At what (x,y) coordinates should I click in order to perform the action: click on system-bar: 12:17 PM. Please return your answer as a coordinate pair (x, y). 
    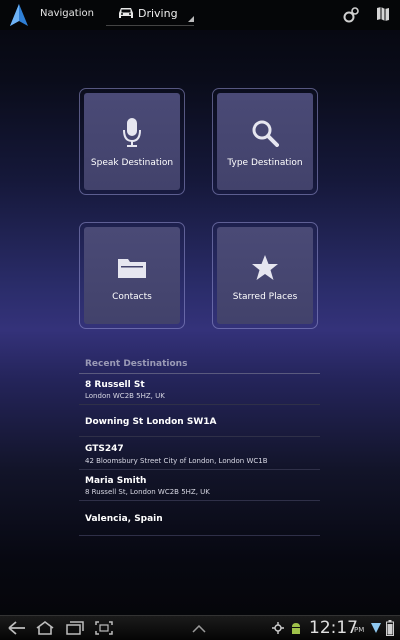
    Looking at the image, I should click on (200, 627).